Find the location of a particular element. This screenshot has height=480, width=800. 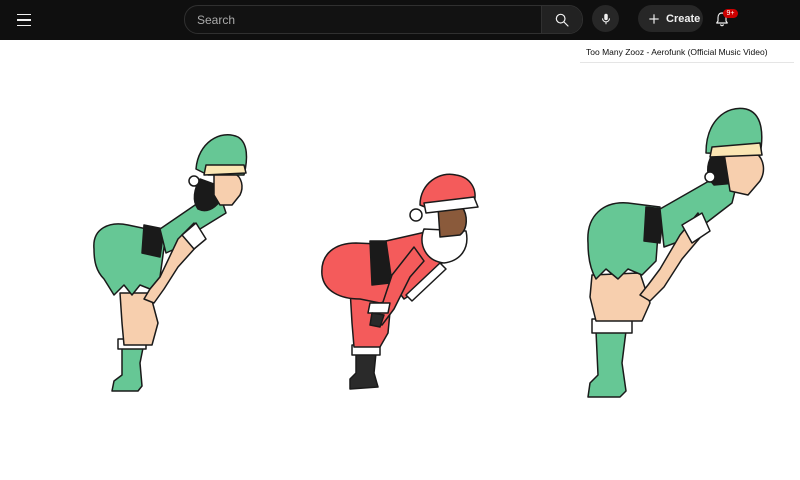

plus-icon is located at coordinates (654, 18).